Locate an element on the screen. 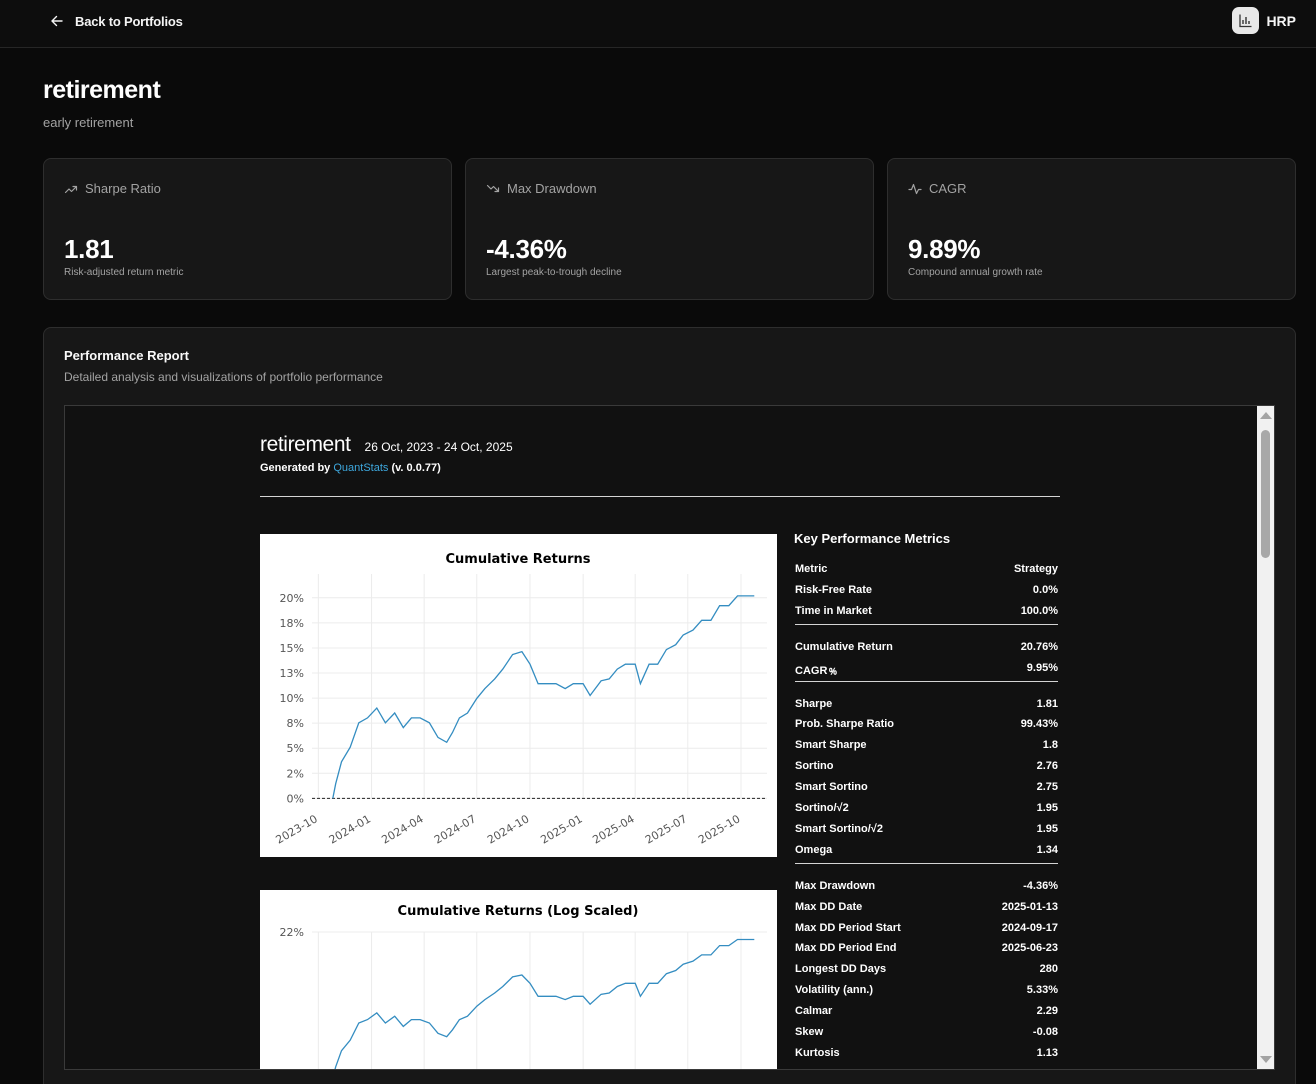  y-tick-label: 22% is located at coordinates (292, 932).